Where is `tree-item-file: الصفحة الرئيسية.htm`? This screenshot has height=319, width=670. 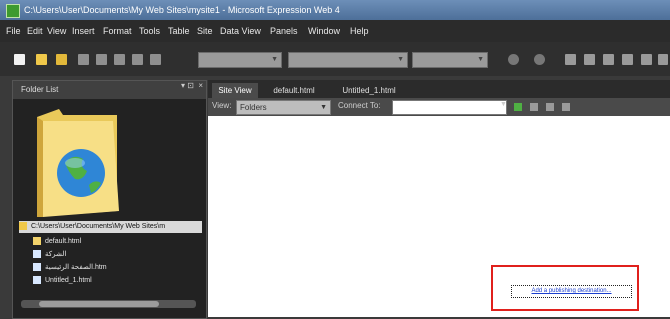
tree-item-file: الصفحة الرئيسية.htm is located at coordinates (70, 268).